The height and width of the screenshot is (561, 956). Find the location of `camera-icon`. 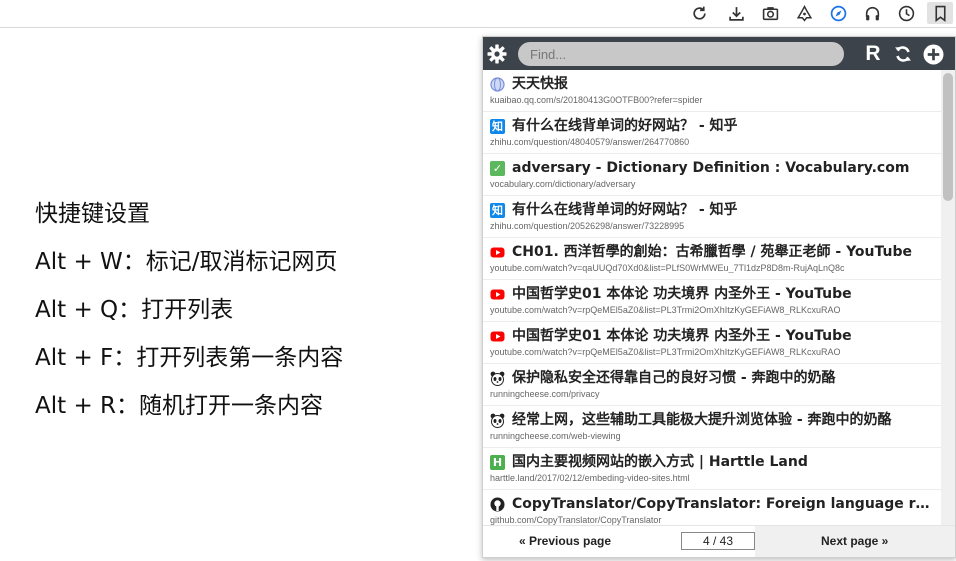

camera-icon is located at coordinates (770, 13).